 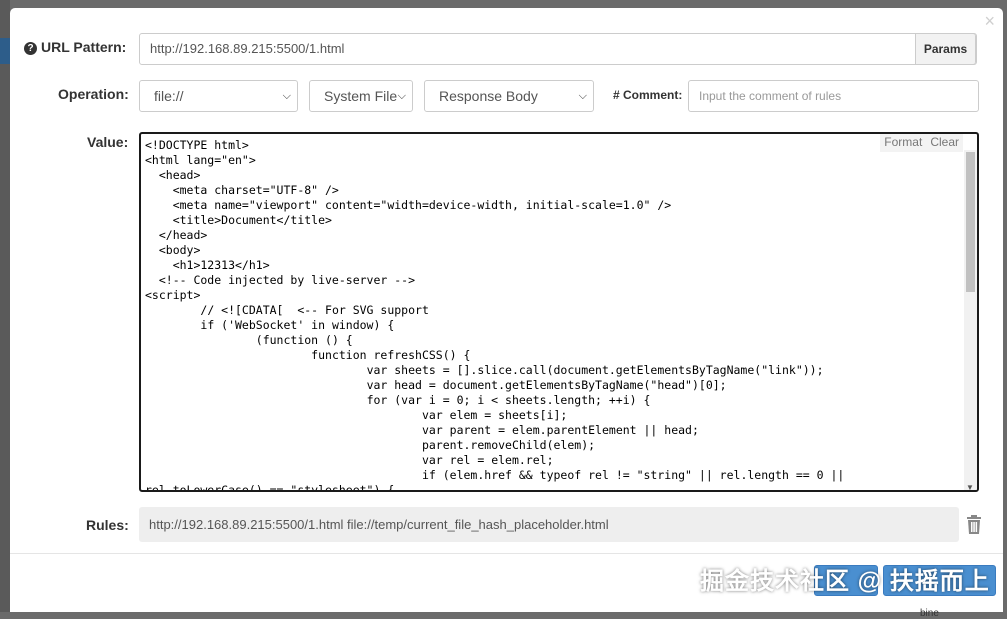 What do you see at coordinates (558, 49) in the screenshot?
I see `url-pattern-input: http://192.168.89.215:5500/1.html Params` at bounding box center [558, 49].